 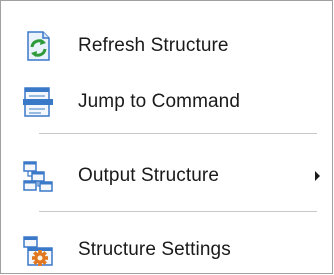 What do you see at coordinates (38, 46) in the screenshot?
I see `refresh-structure-icon` at bounding box center [38, 46].